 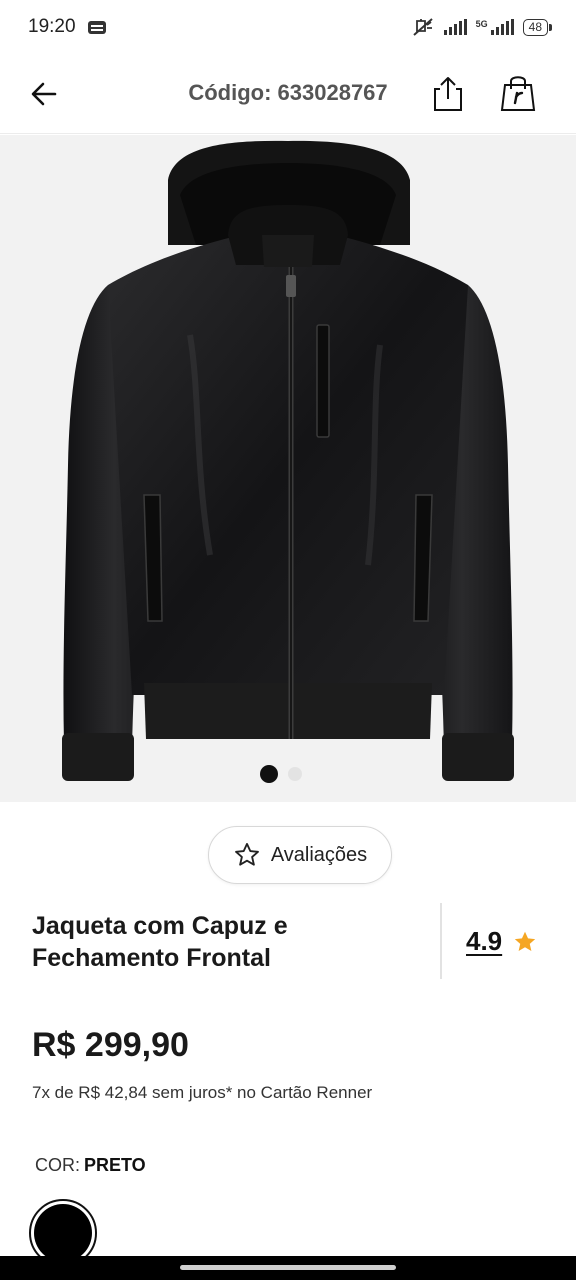 I want to click on rating-value: 4.9, so click(x=484, y=941).